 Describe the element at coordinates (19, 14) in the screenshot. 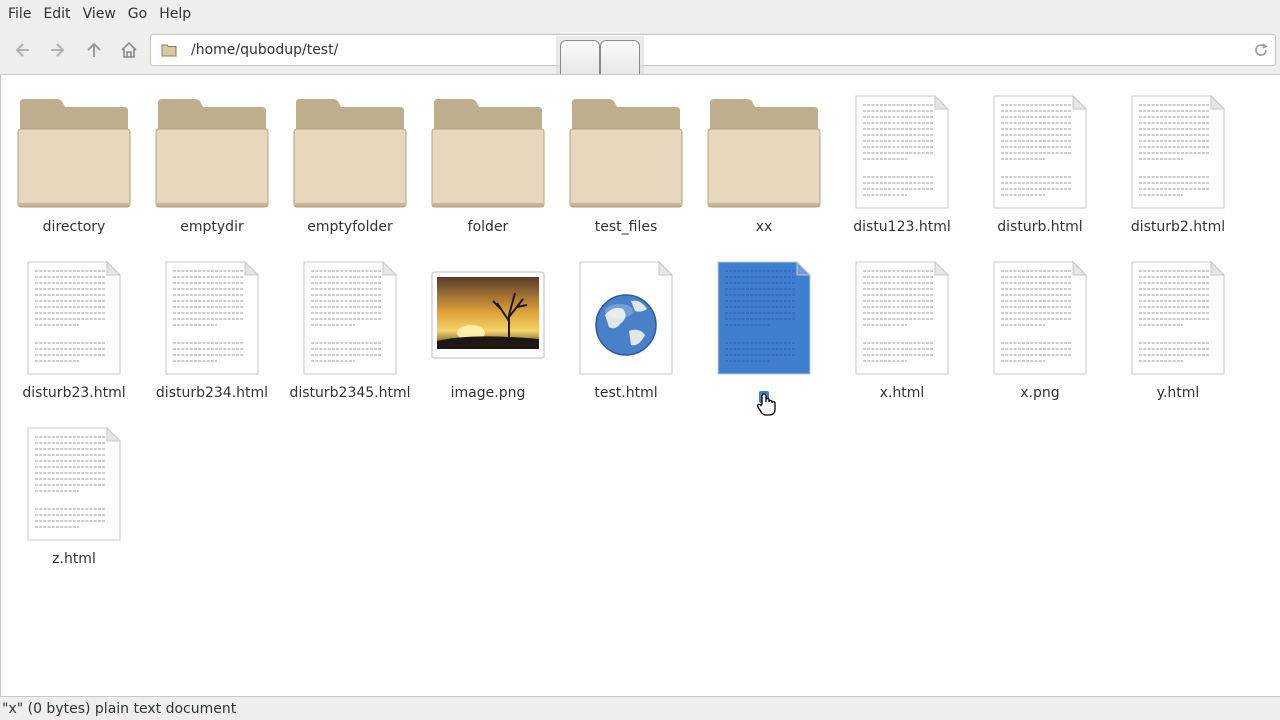

I see `menu-file: File` at that location.